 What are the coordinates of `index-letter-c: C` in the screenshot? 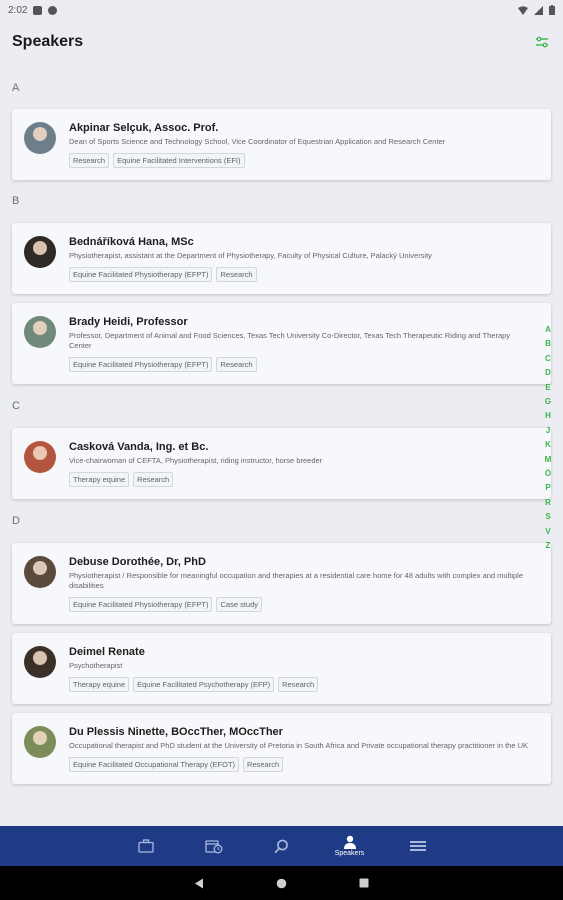 It's located at (548, 359).